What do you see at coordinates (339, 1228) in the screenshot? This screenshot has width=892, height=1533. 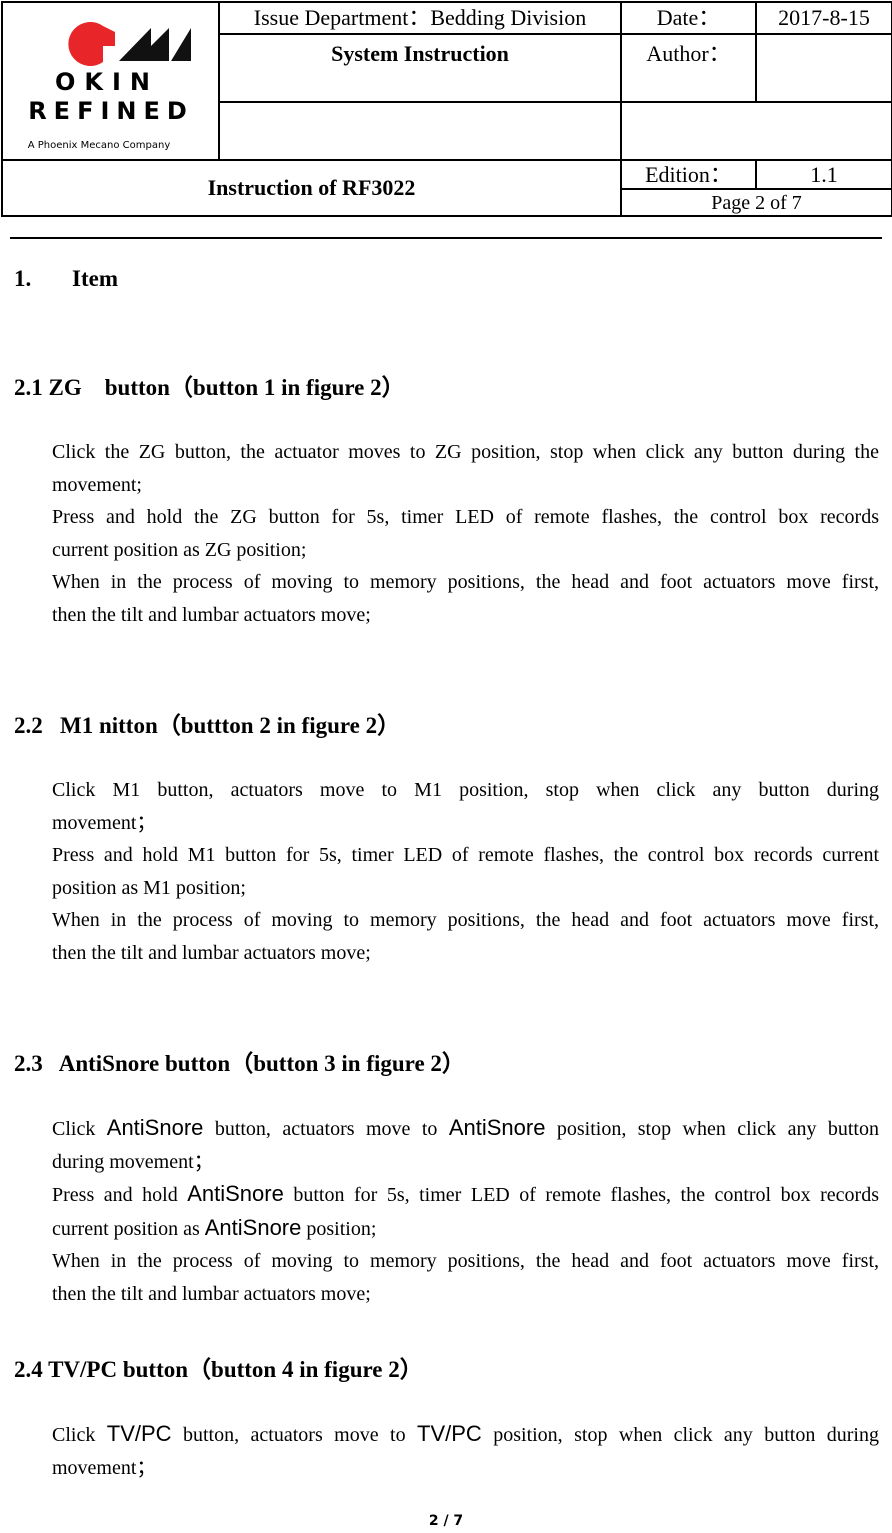 I see `text-run: position;` at bounding box center [339, 1228].